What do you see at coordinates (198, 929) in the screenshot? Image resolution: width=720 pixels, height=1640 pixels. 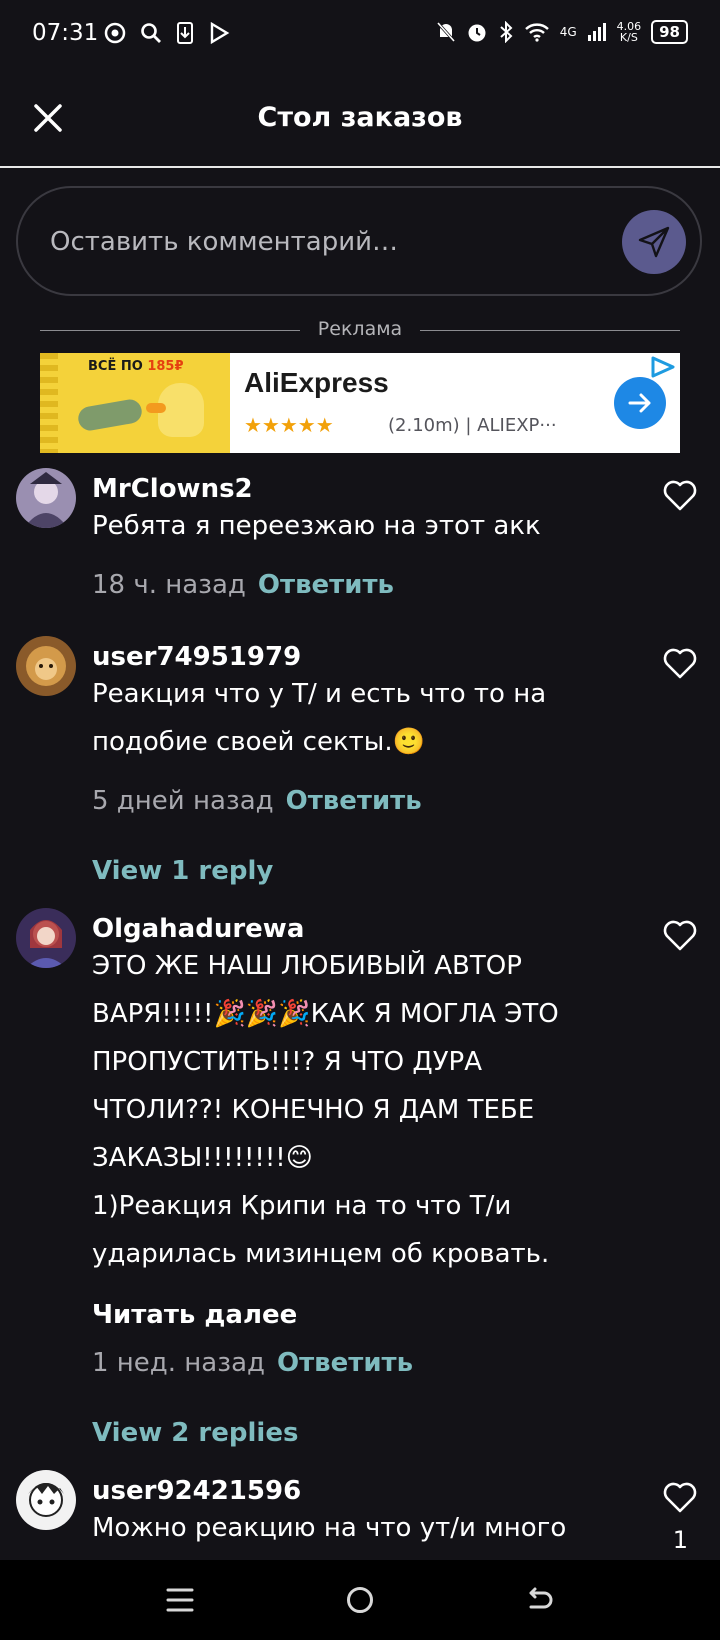 I see `comment-username: Olgahadurewa` at bounding box center [198, 929].